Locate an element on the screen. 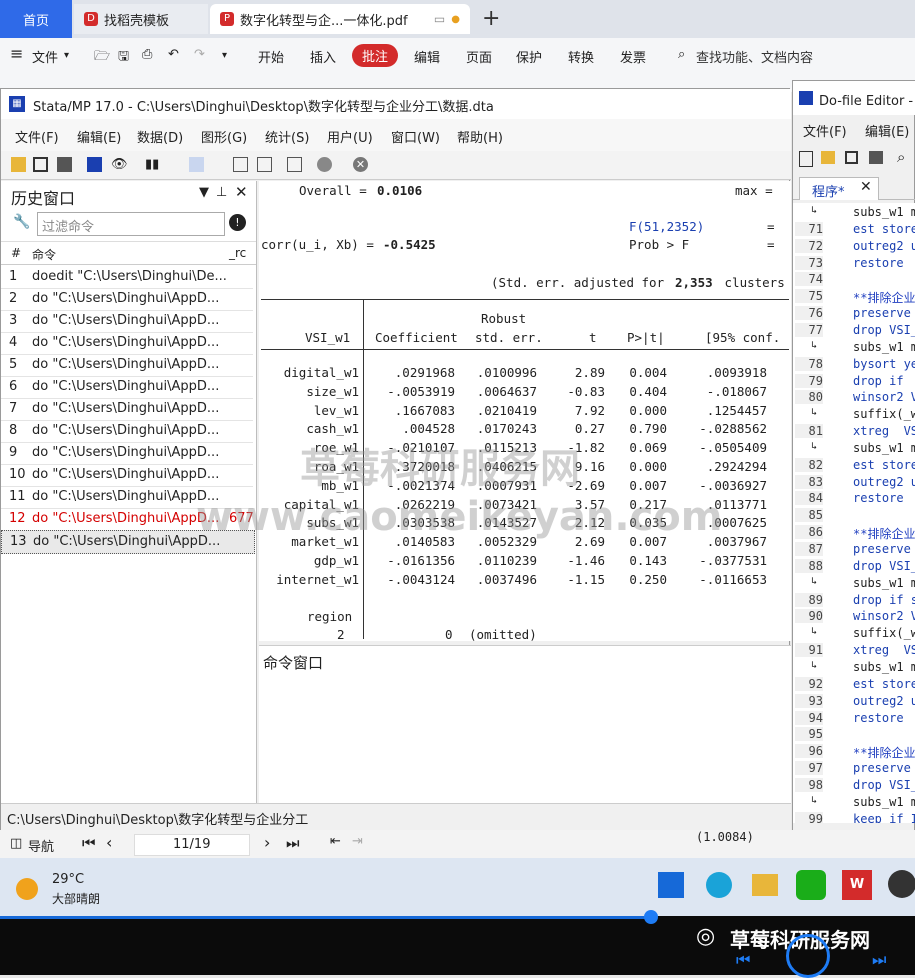 This screenshot has width=915, height=978. code-line: 95 is located at coordinates (854, 735).